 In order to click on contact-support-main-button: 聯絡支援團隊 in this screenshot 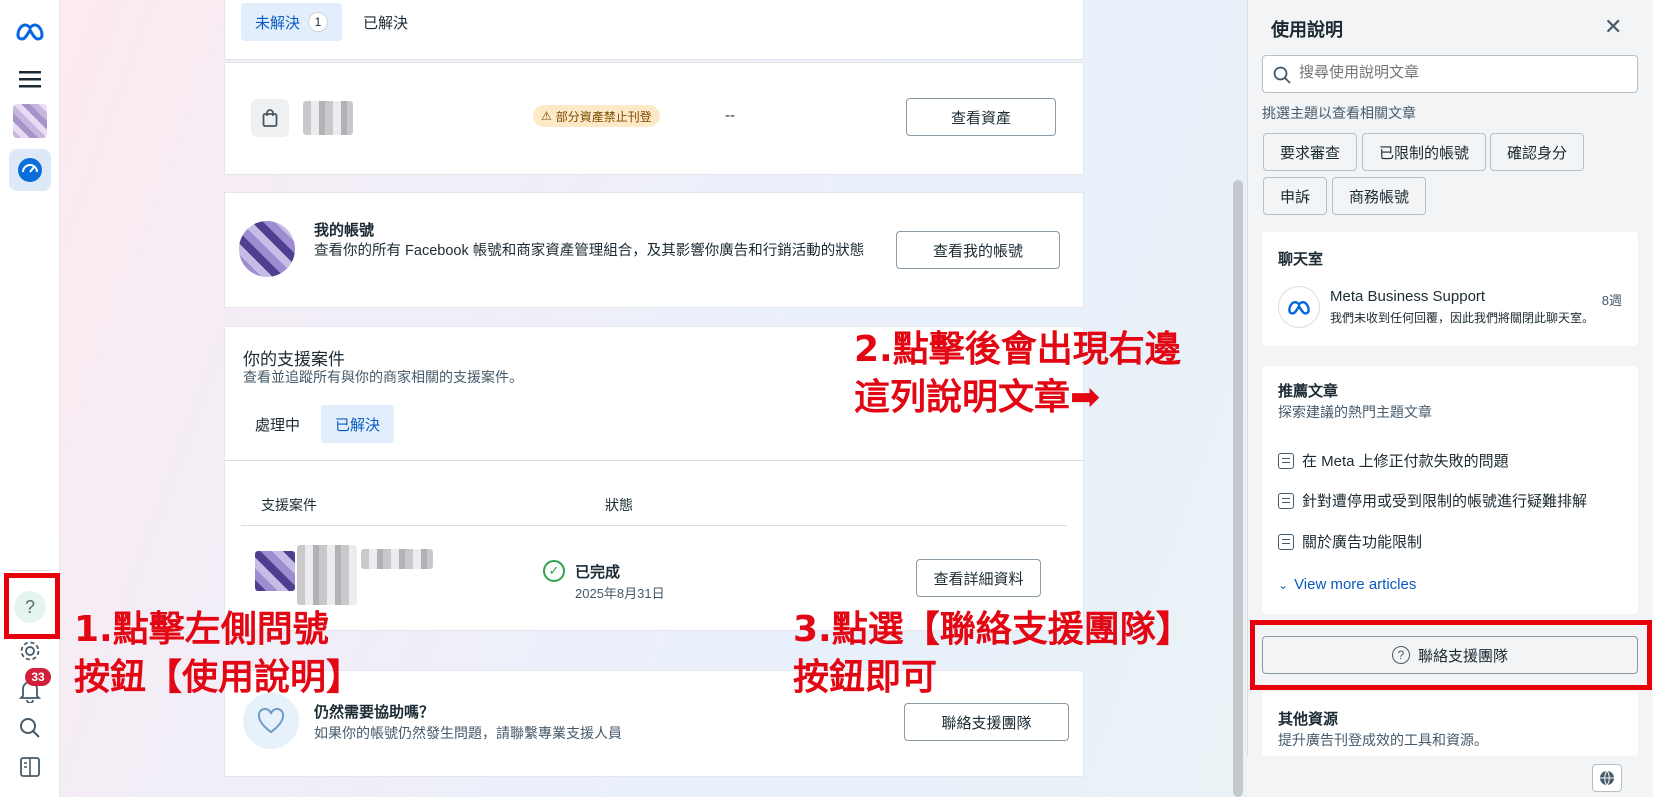, I will do `click(986, 722)`.